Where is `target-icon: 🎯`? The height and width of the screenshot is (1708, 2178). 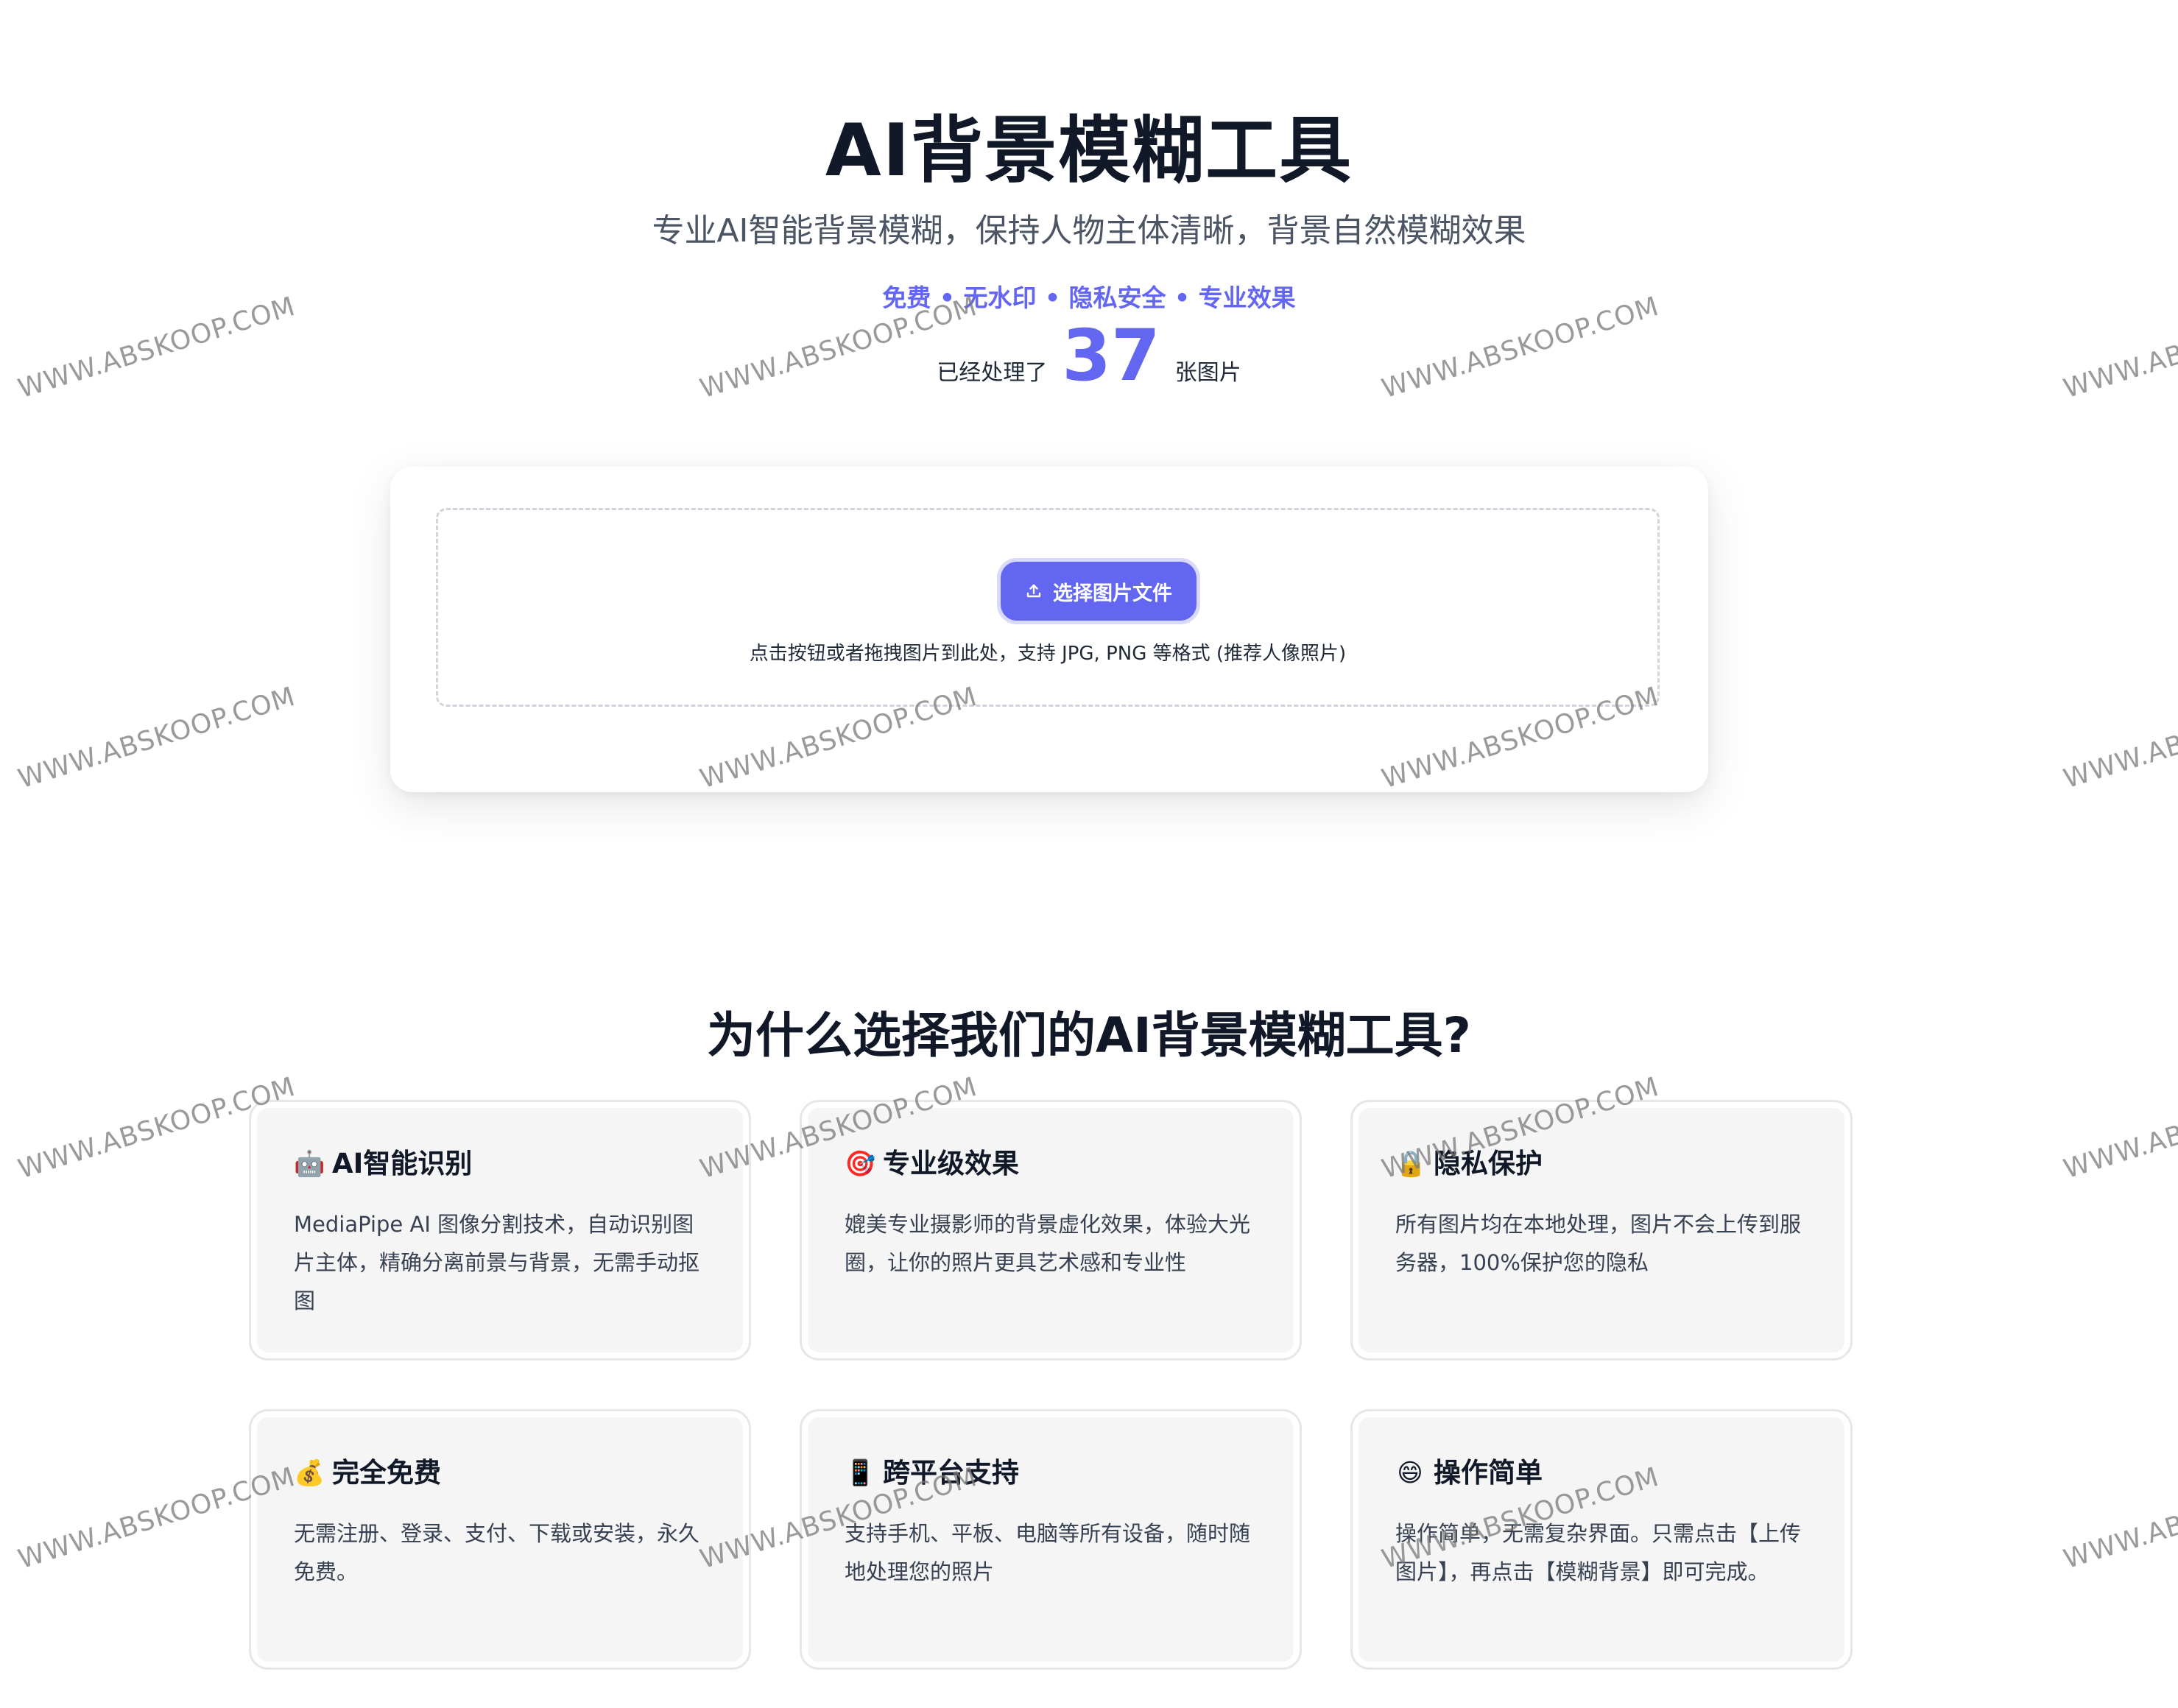
target-icon: 🎯 is located at coordinates (860, 1164).